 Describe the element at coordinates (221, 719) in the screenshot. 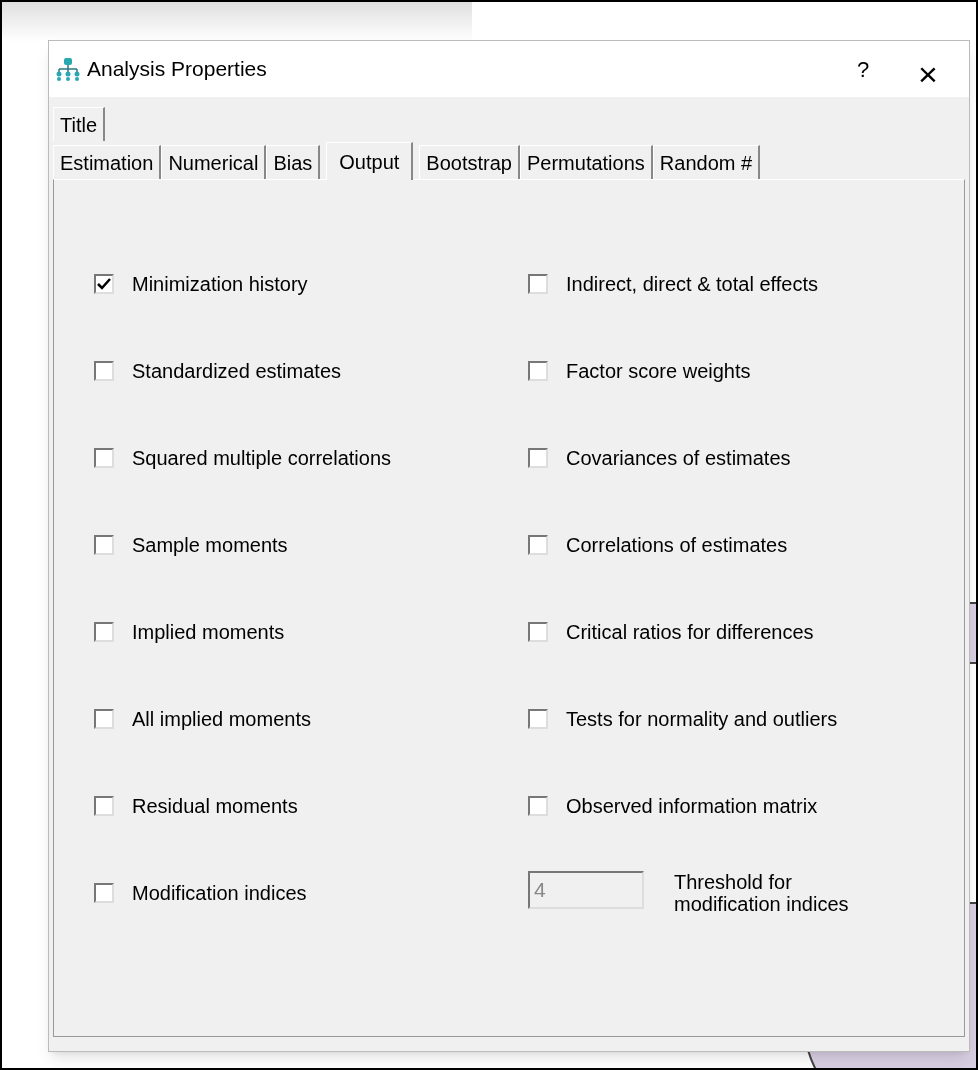

I see `option-label: All implied moments` at that location.